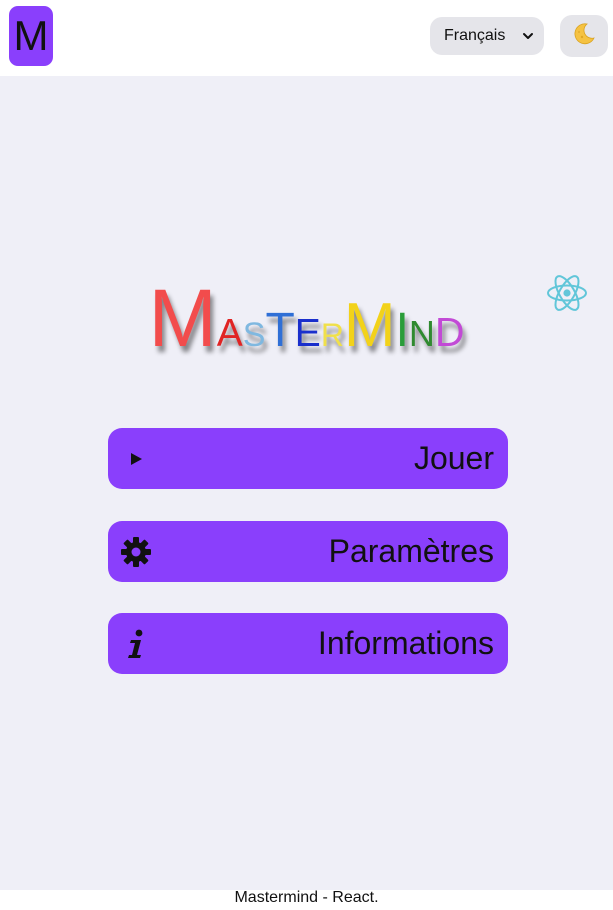 Image resolution: width=613 pixels, height=910 pixels. Describe the element at coordinates (308, 458) in the screenshot. I see `play-button: Jouer` at that location.